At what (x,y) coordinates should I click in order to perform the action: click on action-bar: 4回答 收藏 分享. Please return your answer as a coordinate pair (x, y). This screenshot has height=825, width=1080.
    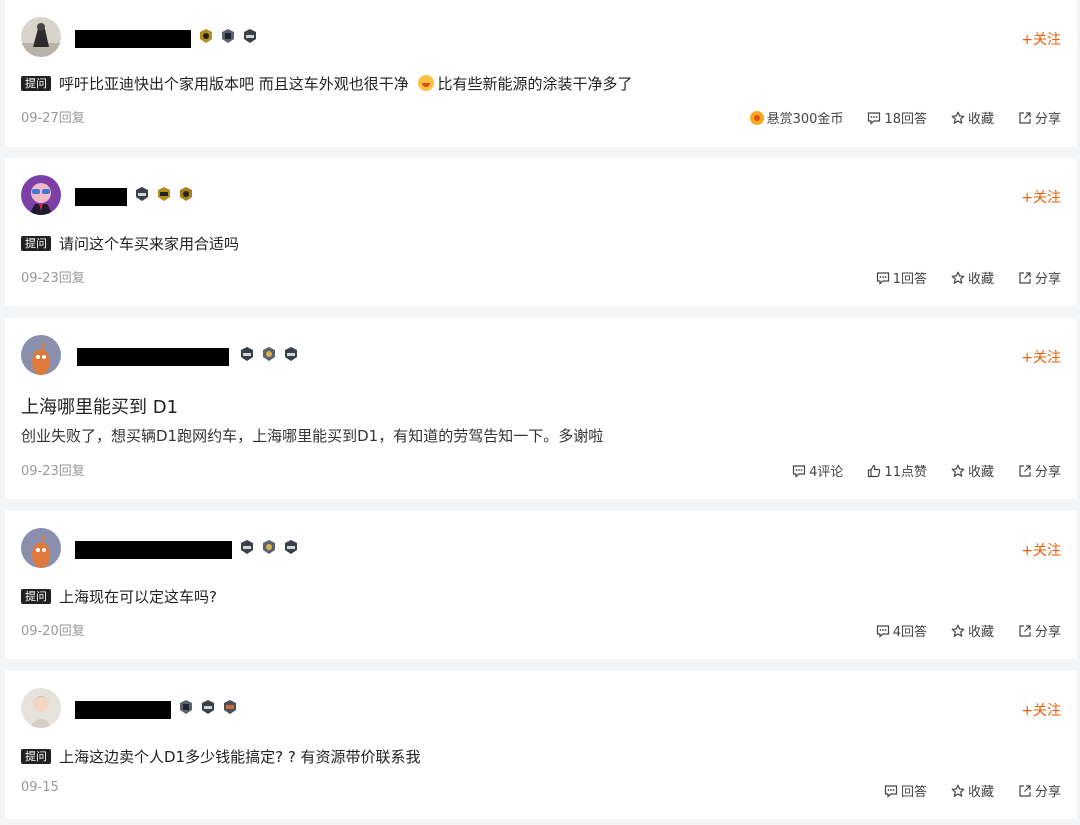
    Looking at the image, I should click on (968, 630).